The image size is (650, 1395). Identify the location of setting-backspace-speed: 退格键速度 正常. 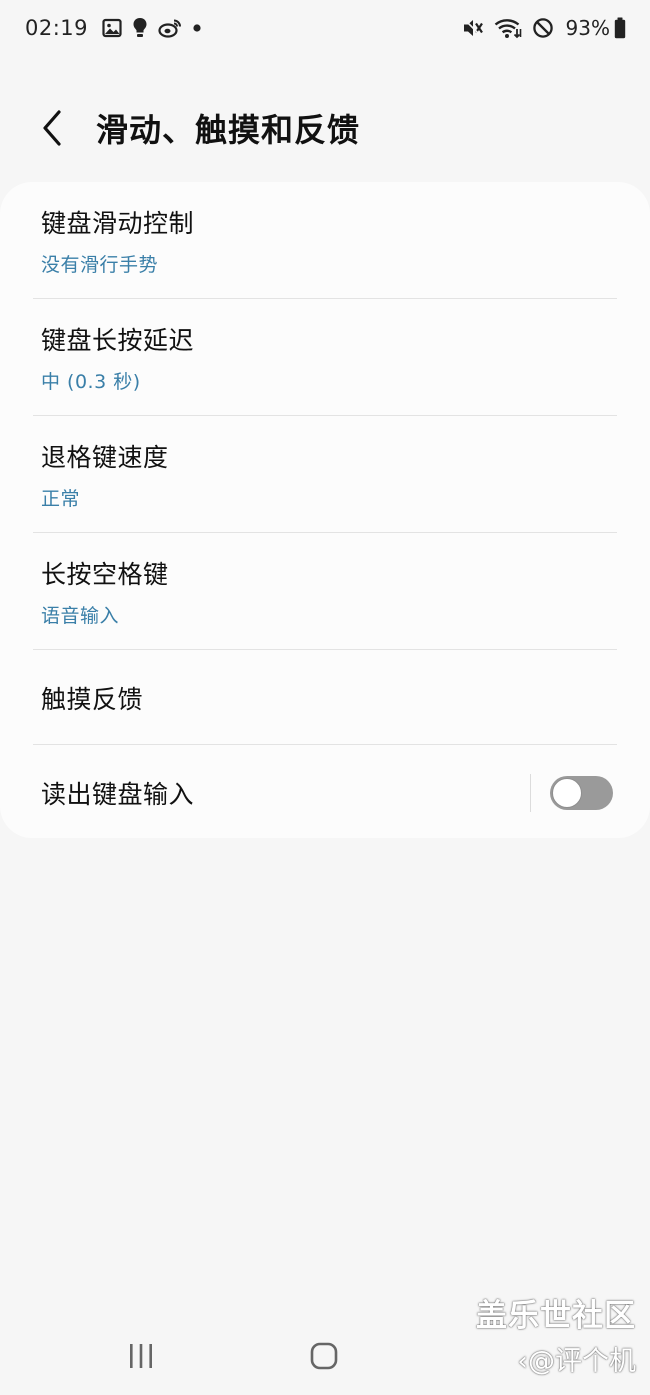
(325, 474).